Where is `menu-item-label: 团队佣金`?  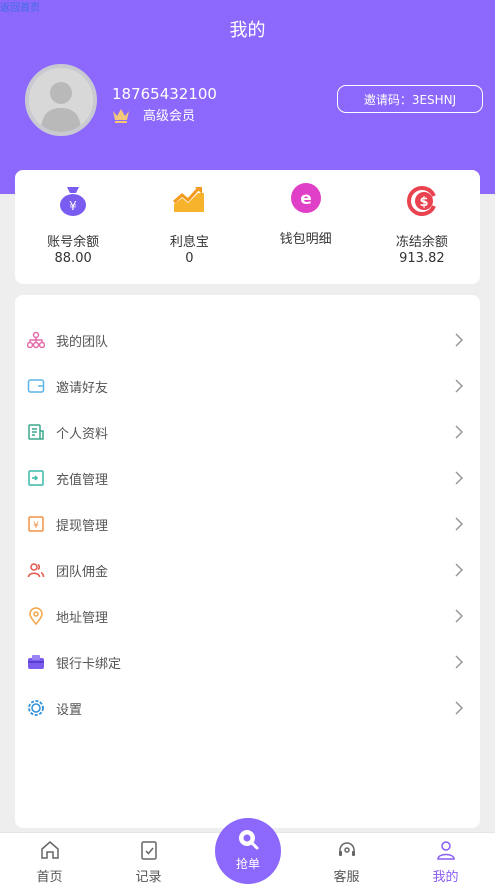
menu-item-label: 团队佣金 is located at coordinates (82, 572).